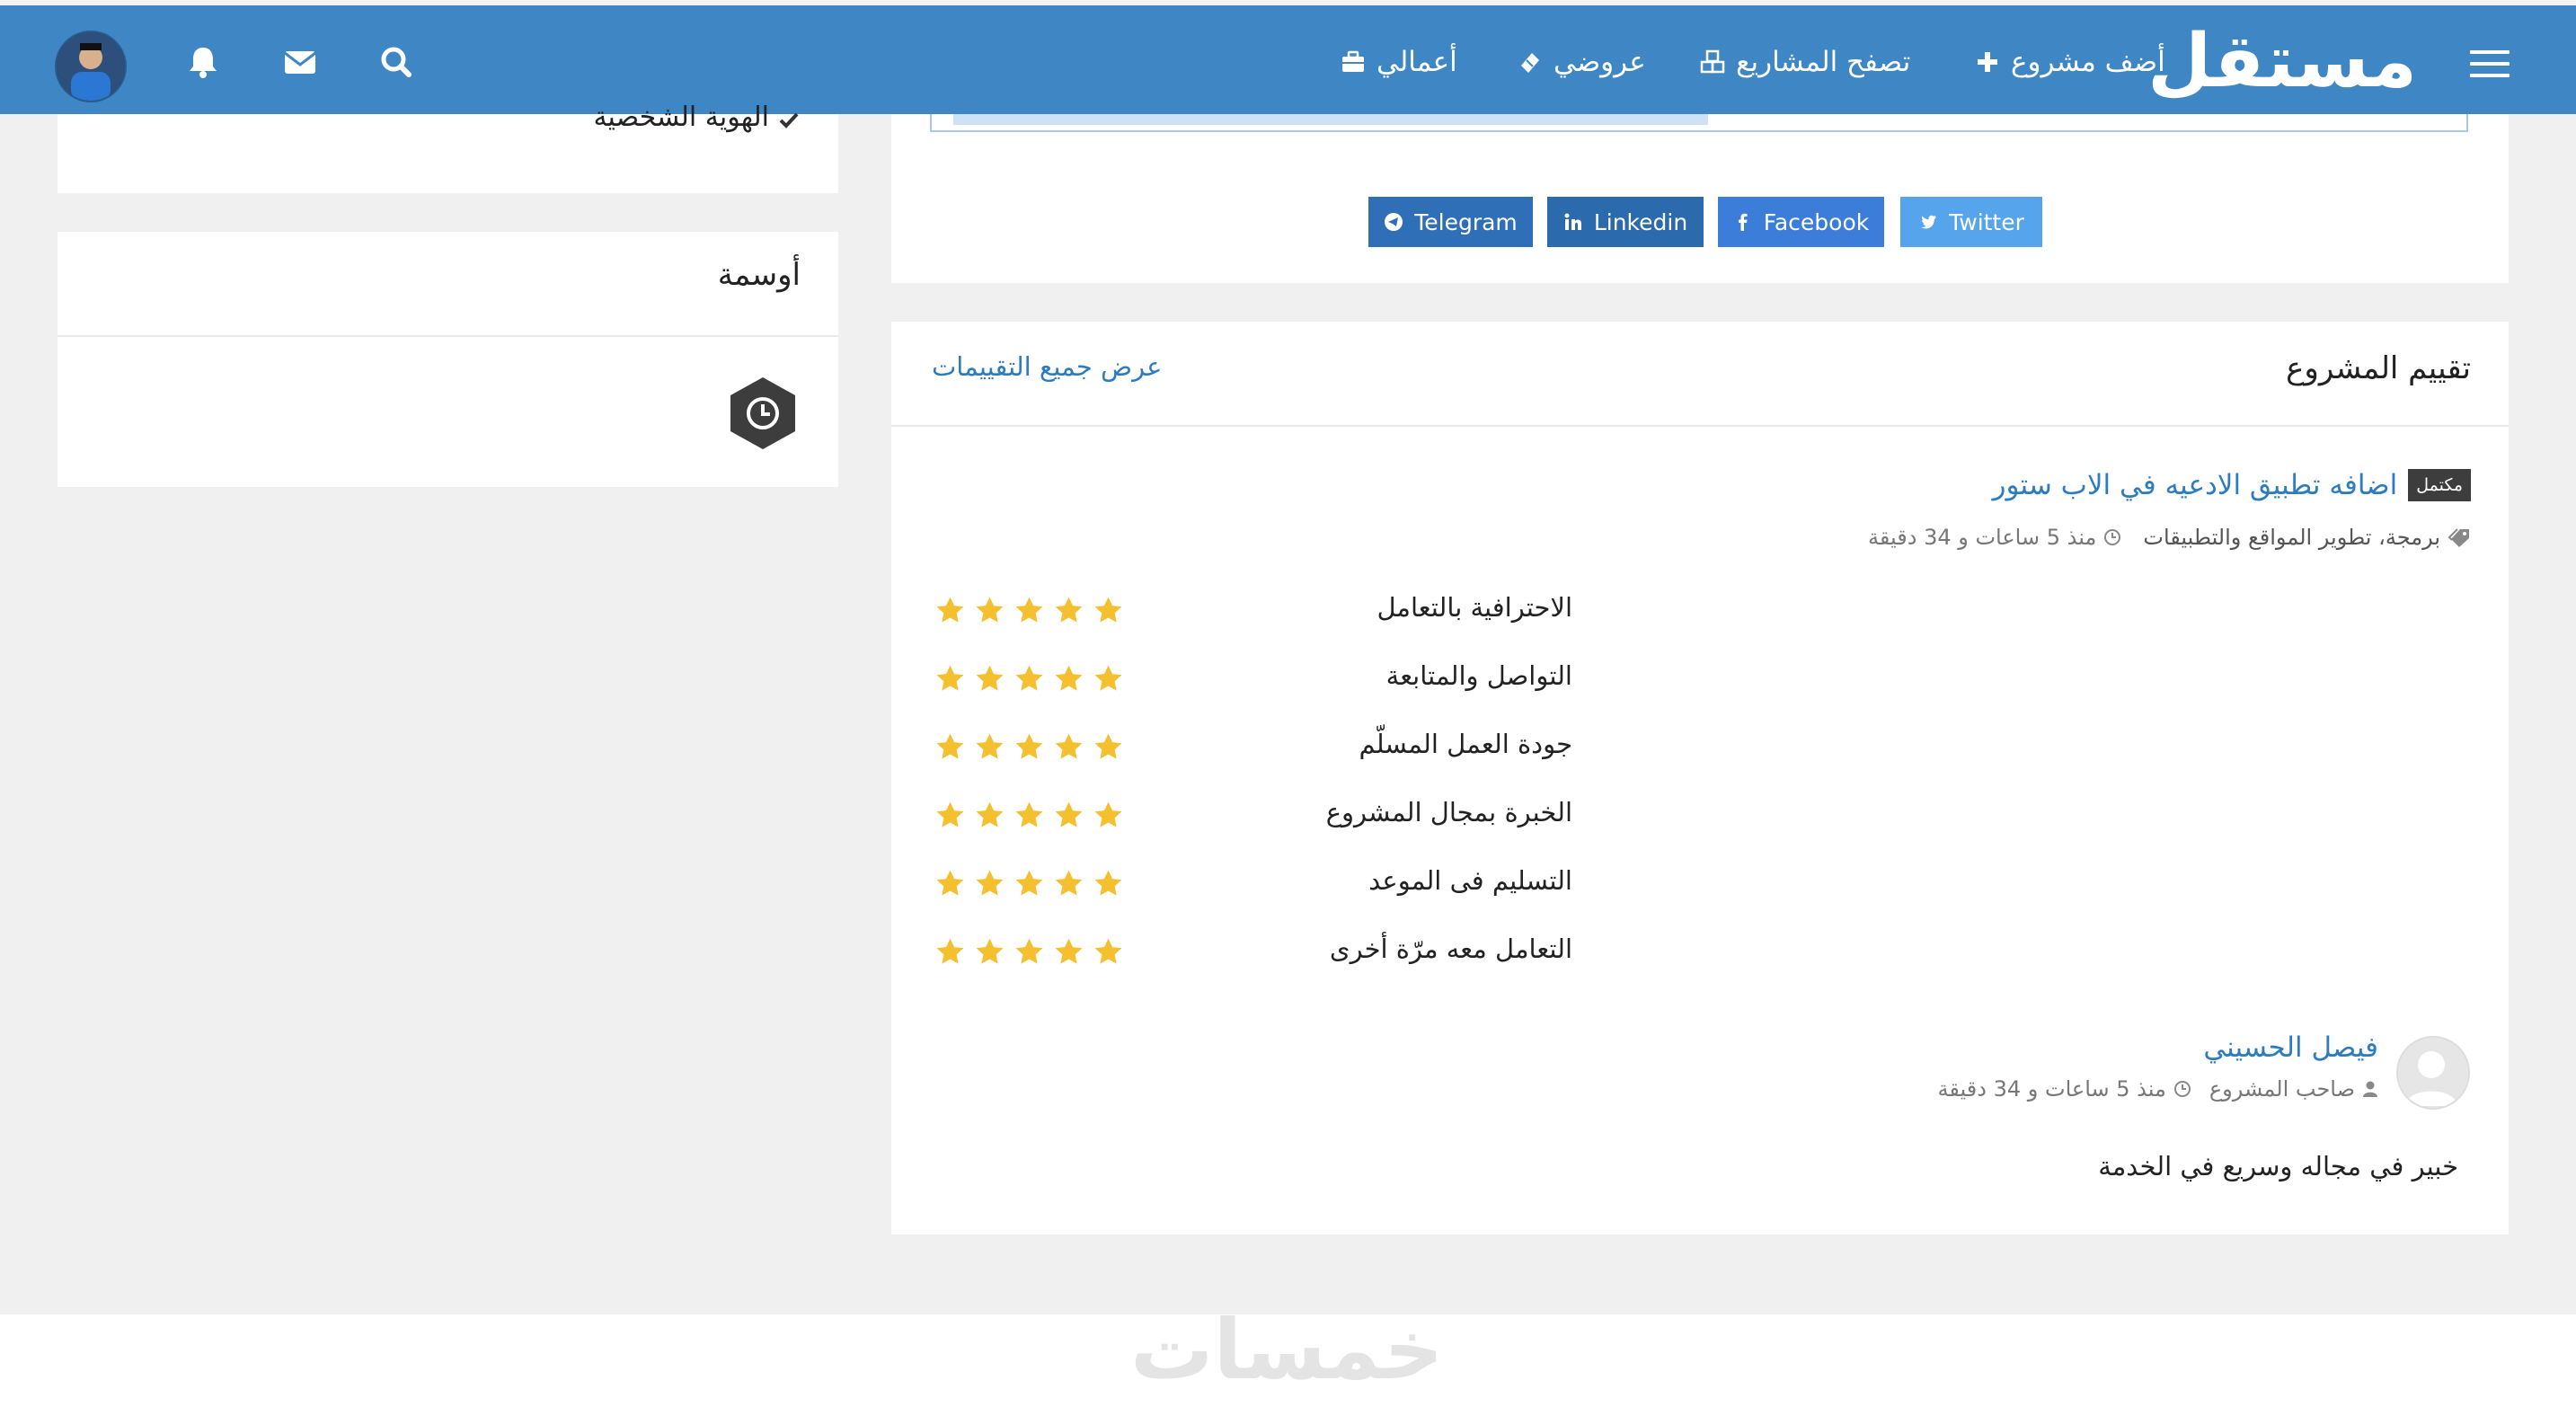 The height and width of the screenshot is (1407, 2576). I want to click on linkedin-share-button: Linkedin, so click(1625, 222).